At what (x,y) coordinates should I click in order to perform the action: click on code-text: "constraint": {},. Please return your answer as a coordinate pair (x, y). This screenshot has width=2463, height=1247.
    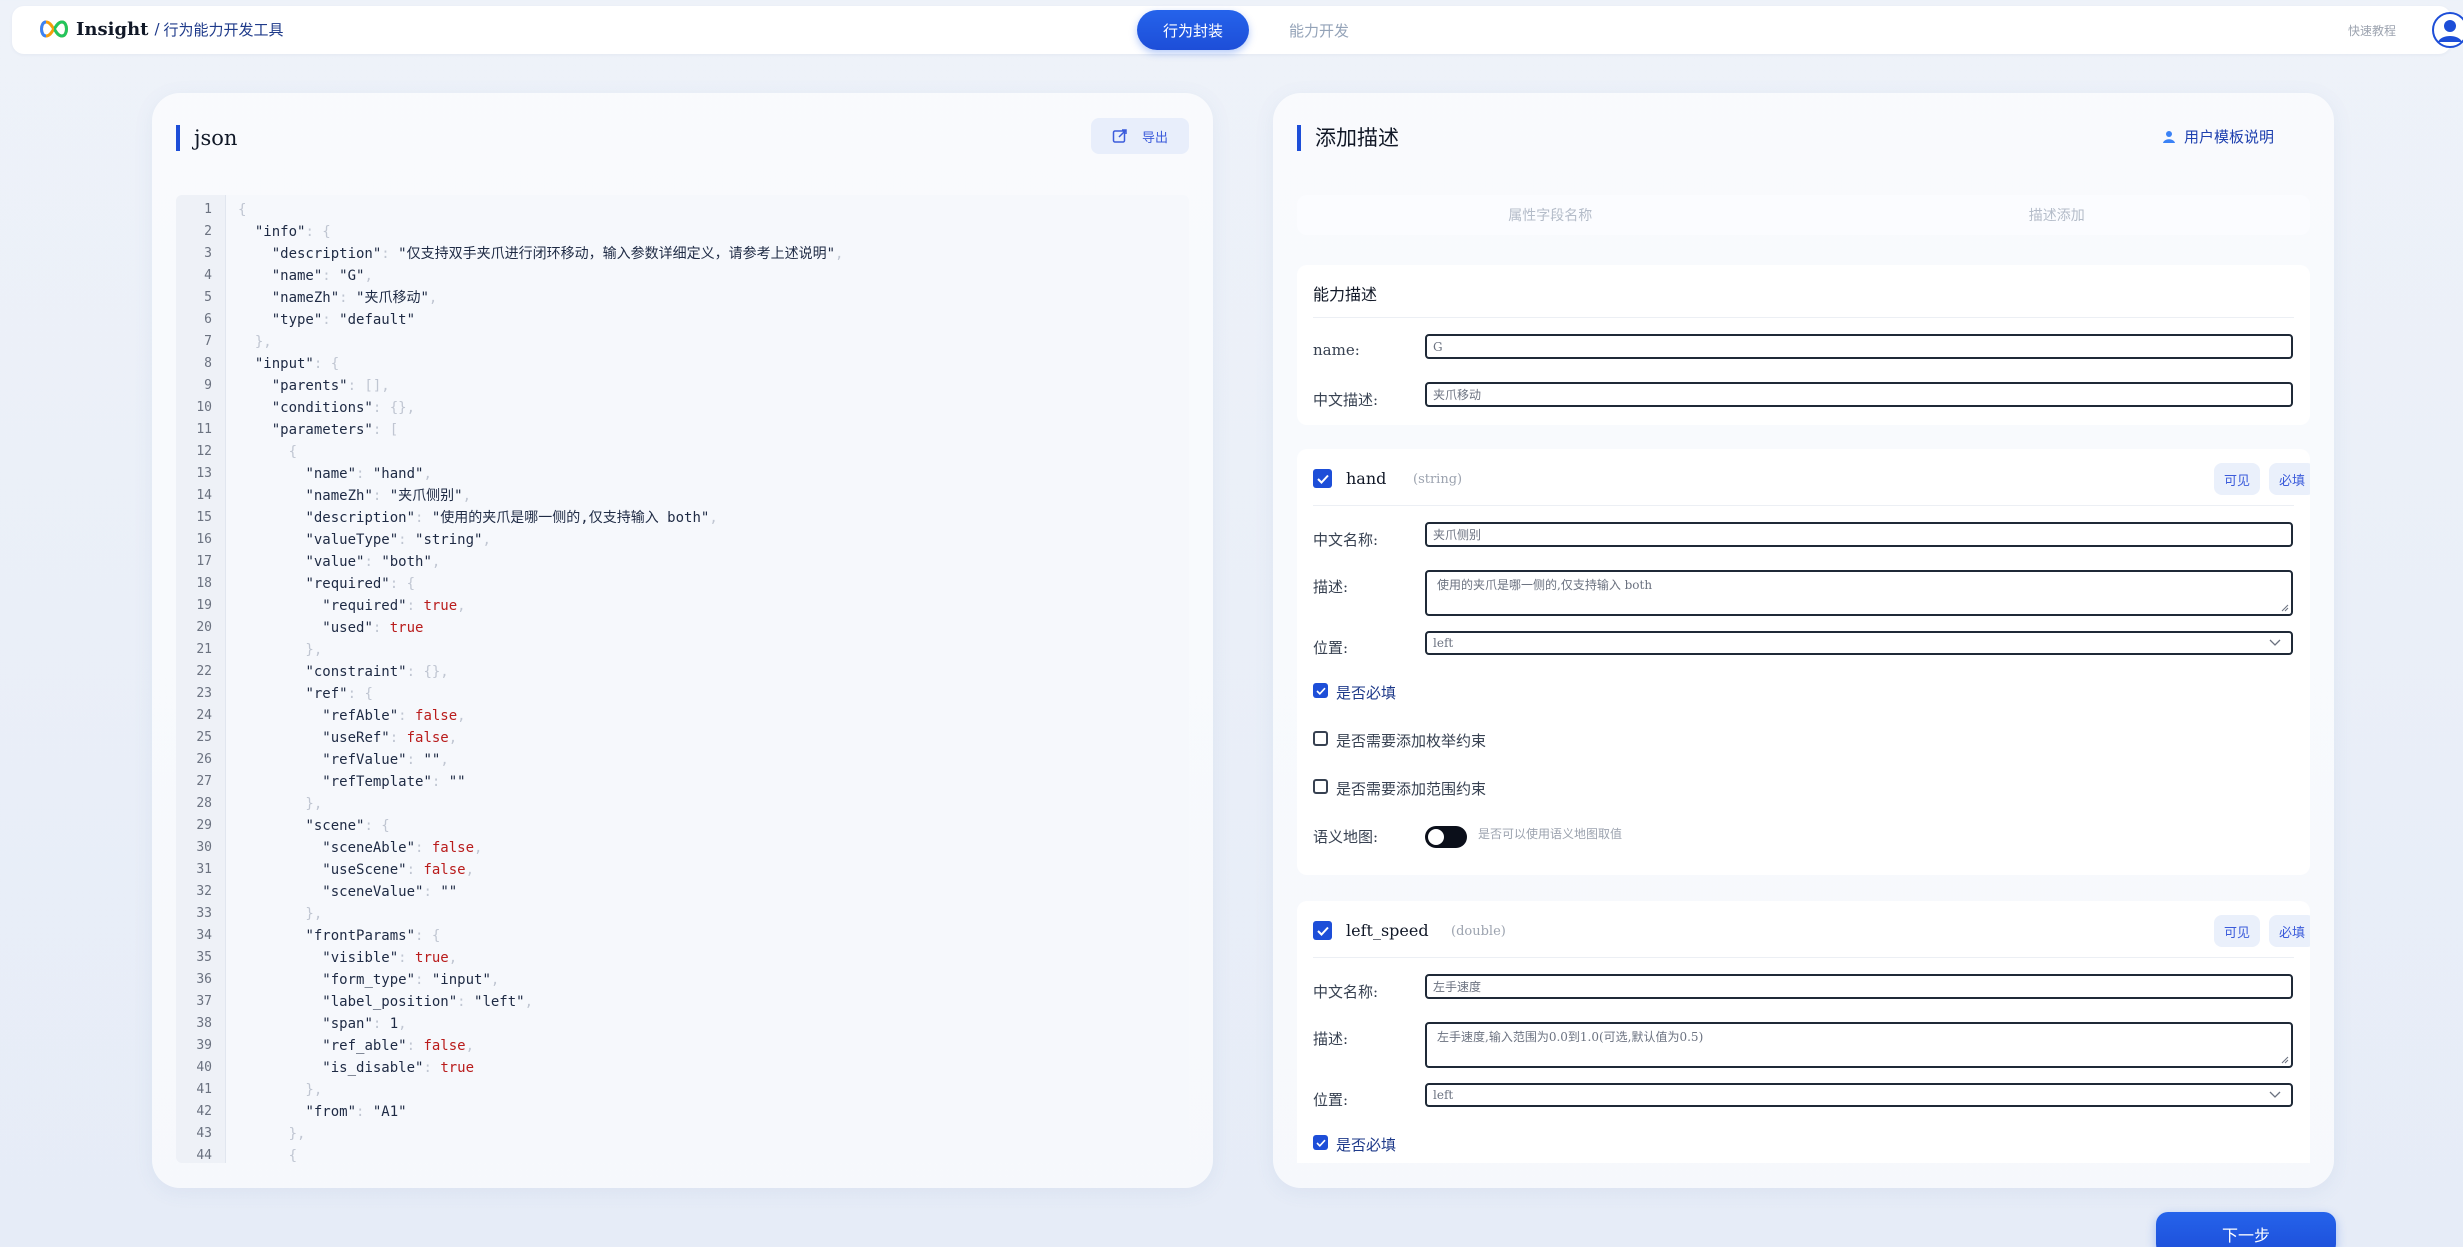
    Looking at the image, I should click on (377, 672).